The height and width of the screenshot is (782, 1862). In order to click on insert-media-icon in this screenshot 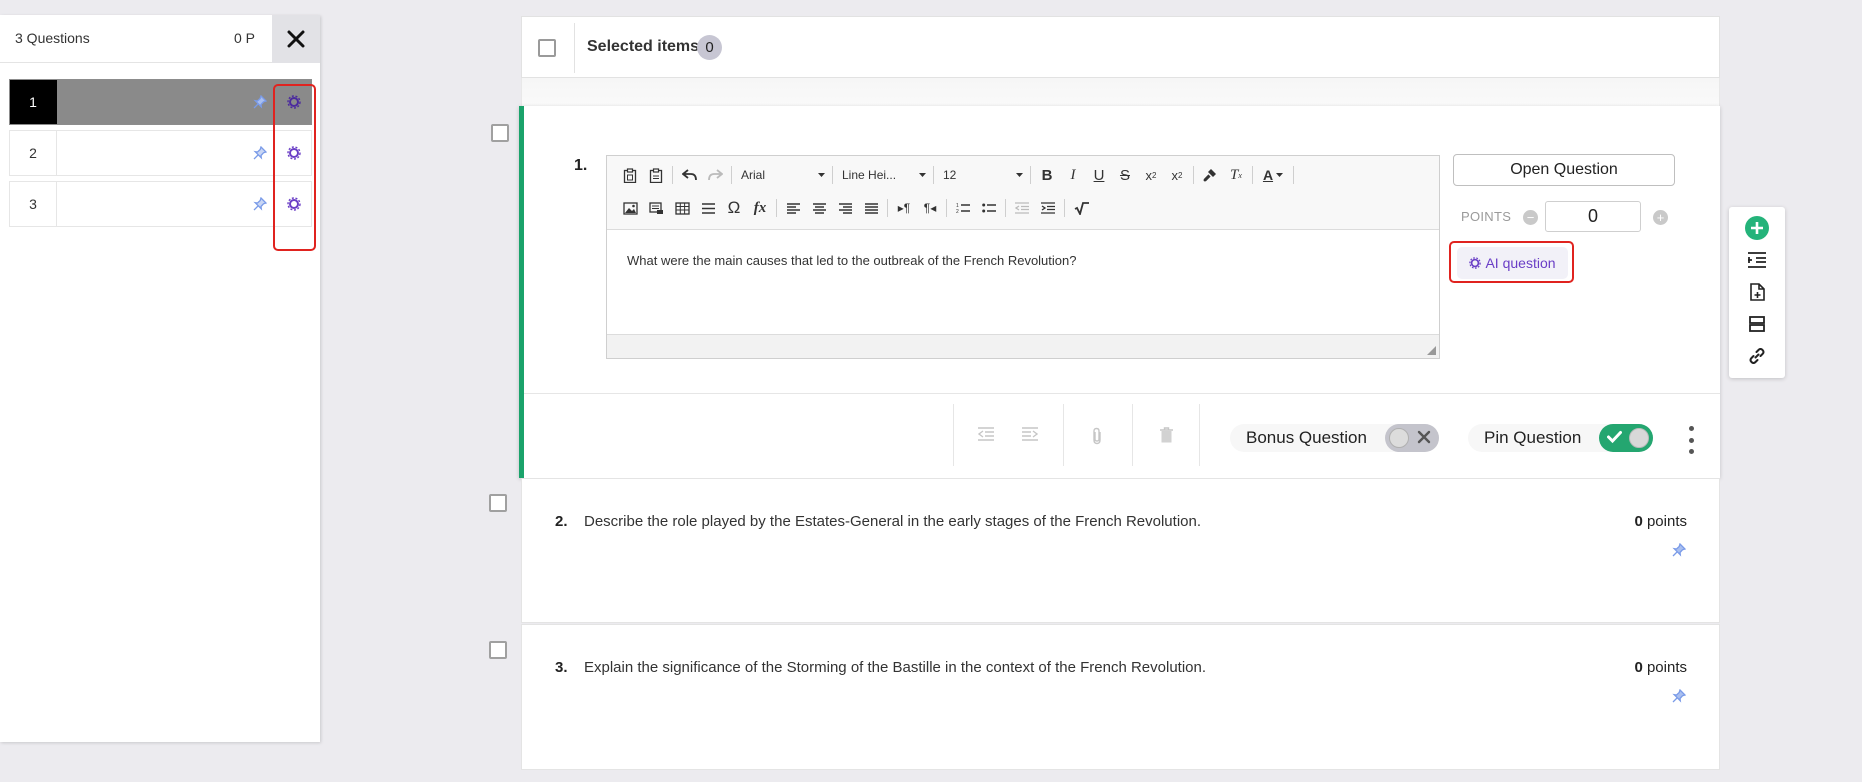, I will do `click(656, 208)`.